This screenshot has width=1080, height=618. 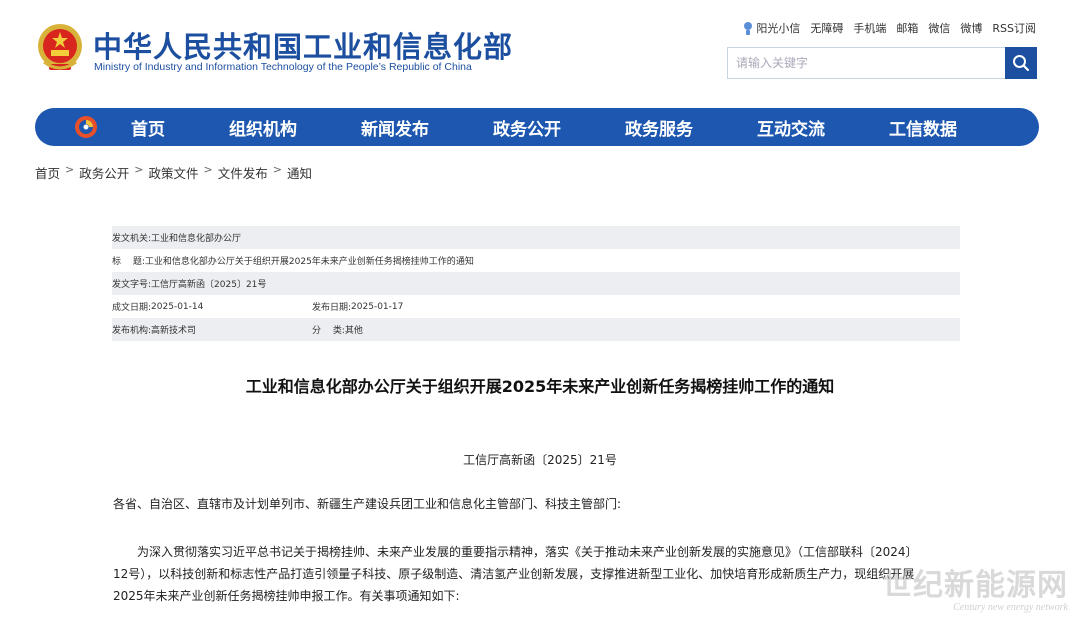 I want to click on document-title: 工业和信息化部办公厅关于组织开展2025年未来产业创新任务揭榜挂帅工作的通知, so click(x=540, y=386).